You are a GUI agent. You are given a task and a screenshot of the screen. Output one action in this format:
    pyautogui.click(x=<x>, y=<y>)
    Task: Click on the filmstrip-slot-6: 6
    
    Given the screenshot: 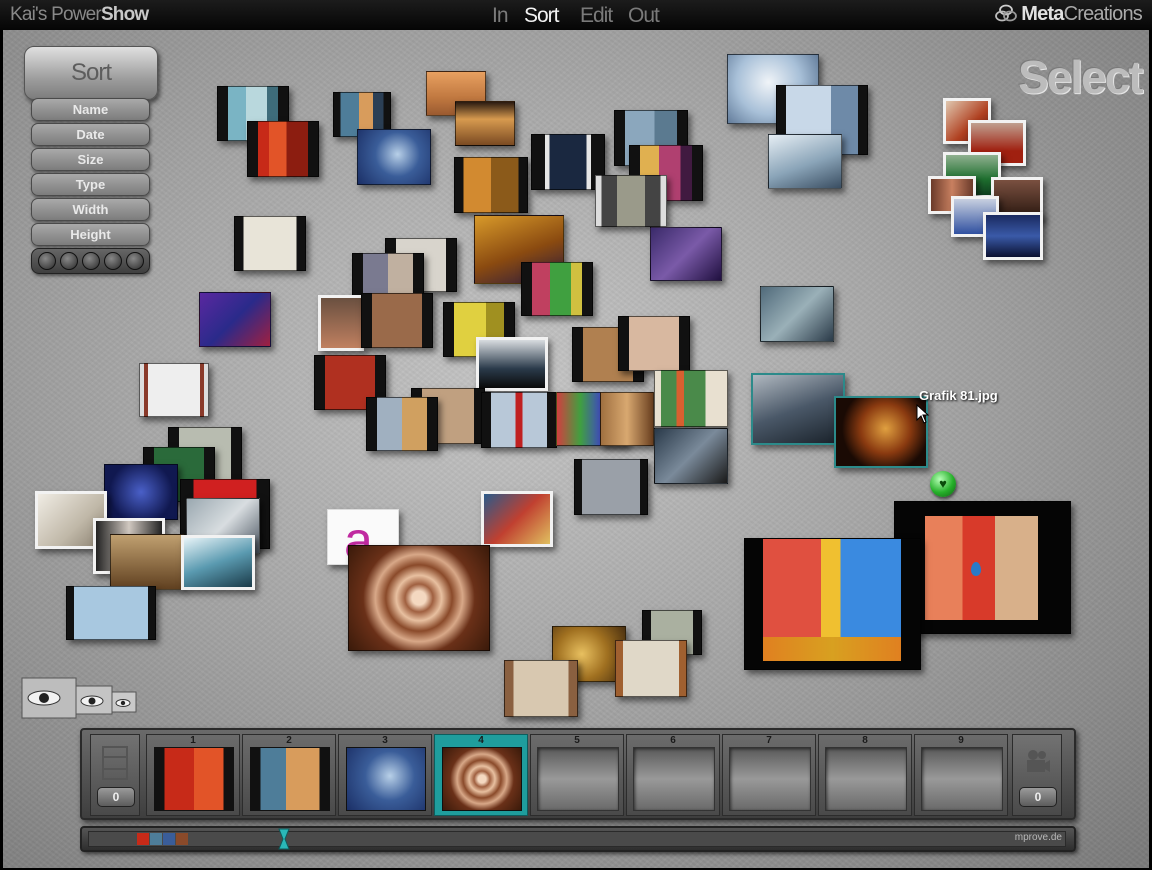 What is the action you would take?
    pyautogui.click(x=673, y=775)
    